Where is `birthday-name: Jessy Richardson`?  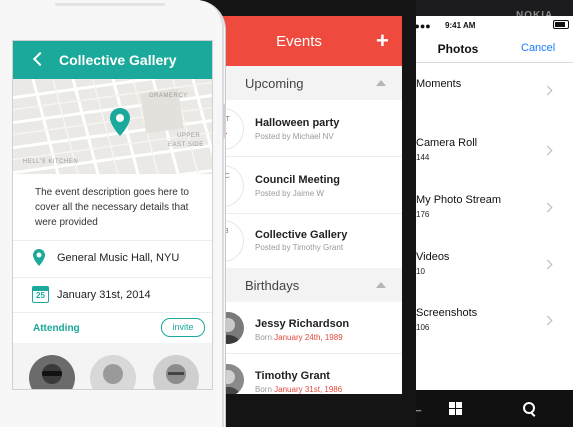
birthday-name: Jessy Richardson is located at coordinates (302, 324).